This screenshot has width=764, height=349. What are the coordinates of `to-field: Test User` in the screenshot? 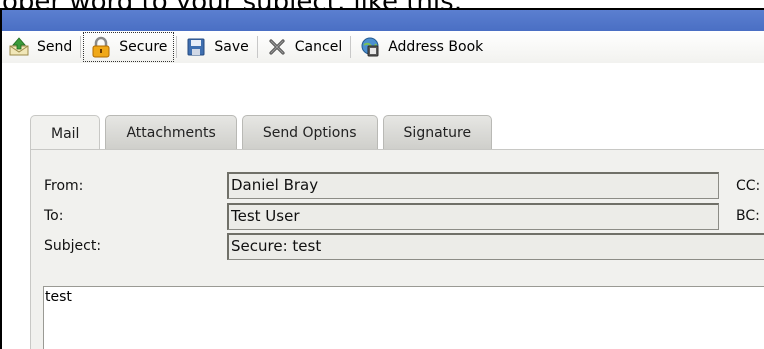 It's located at (473, 216).